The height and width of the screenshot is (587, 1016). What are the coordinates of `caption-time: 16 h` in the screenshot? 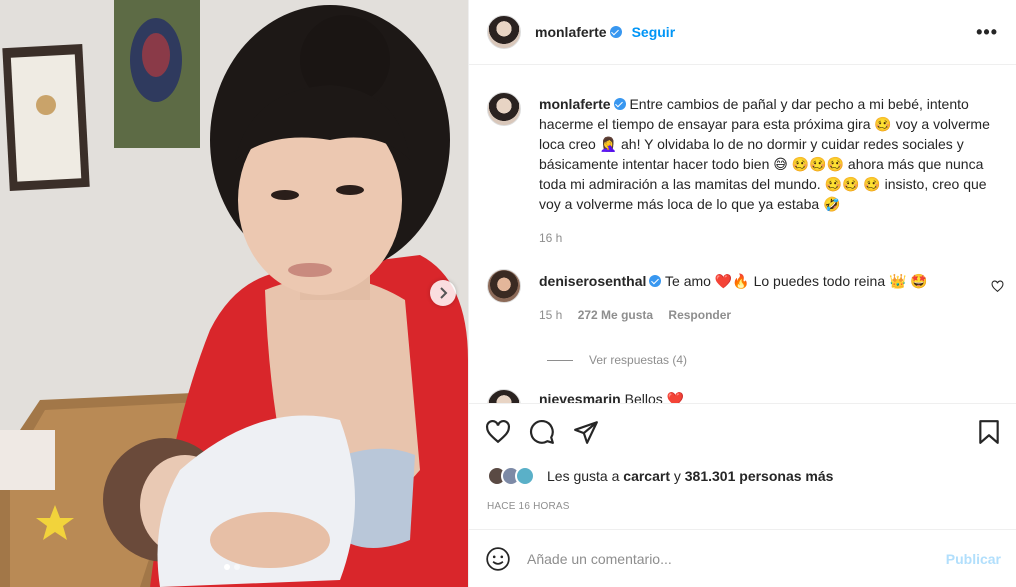 It's located at (550, 238).